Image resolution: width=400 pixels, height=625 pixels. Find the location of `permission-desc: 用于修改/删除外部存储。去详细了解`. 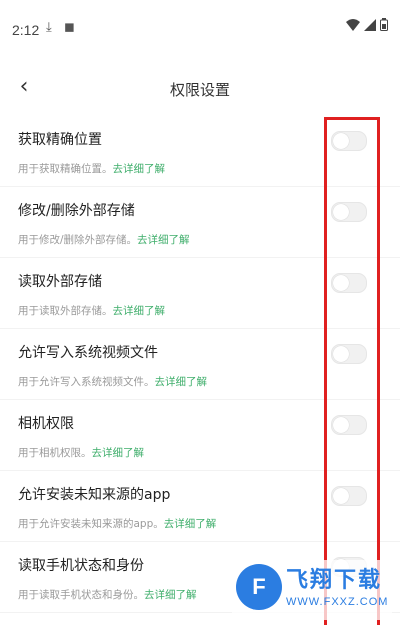

permission-desc: 用于修改/删除外部存储。去详细了解 is located at coordinates (104, 240).